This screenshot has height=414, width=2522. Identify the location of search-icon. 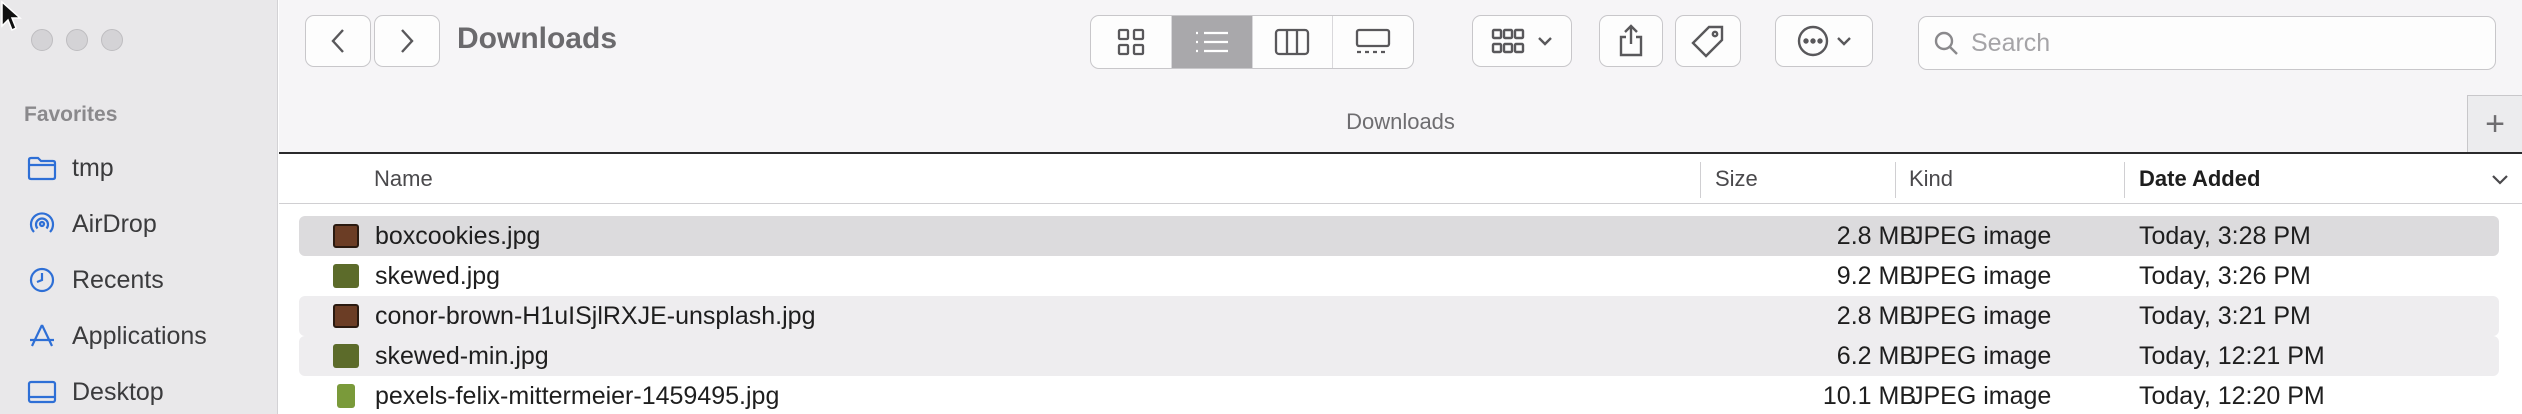
(1946, 43).